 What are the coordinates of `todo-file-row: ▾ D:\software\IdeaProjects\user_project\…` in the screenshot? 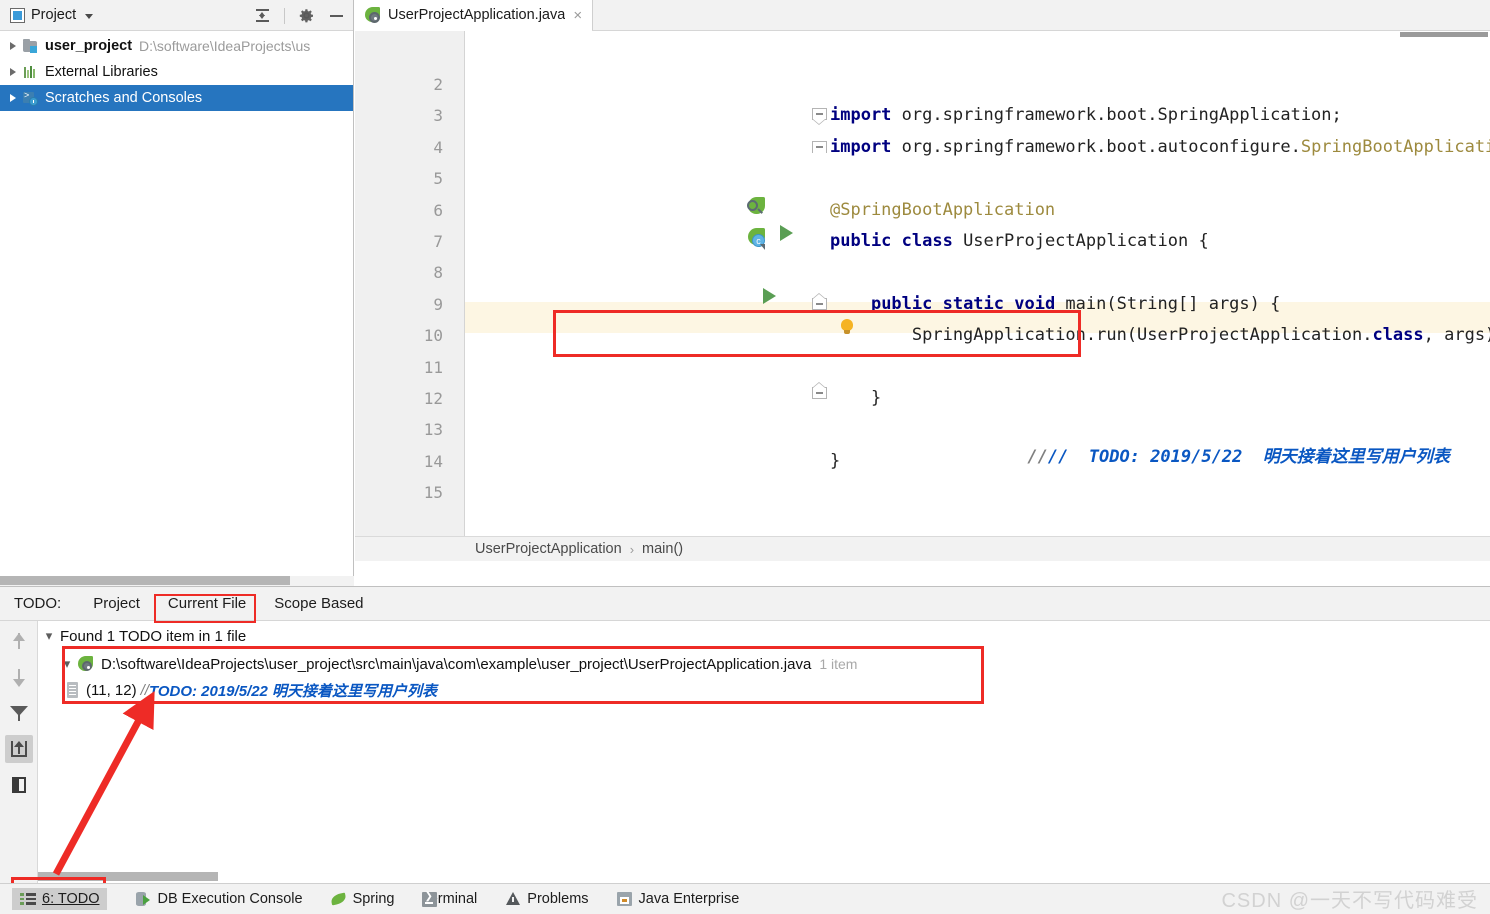 It's located at (764, 664).